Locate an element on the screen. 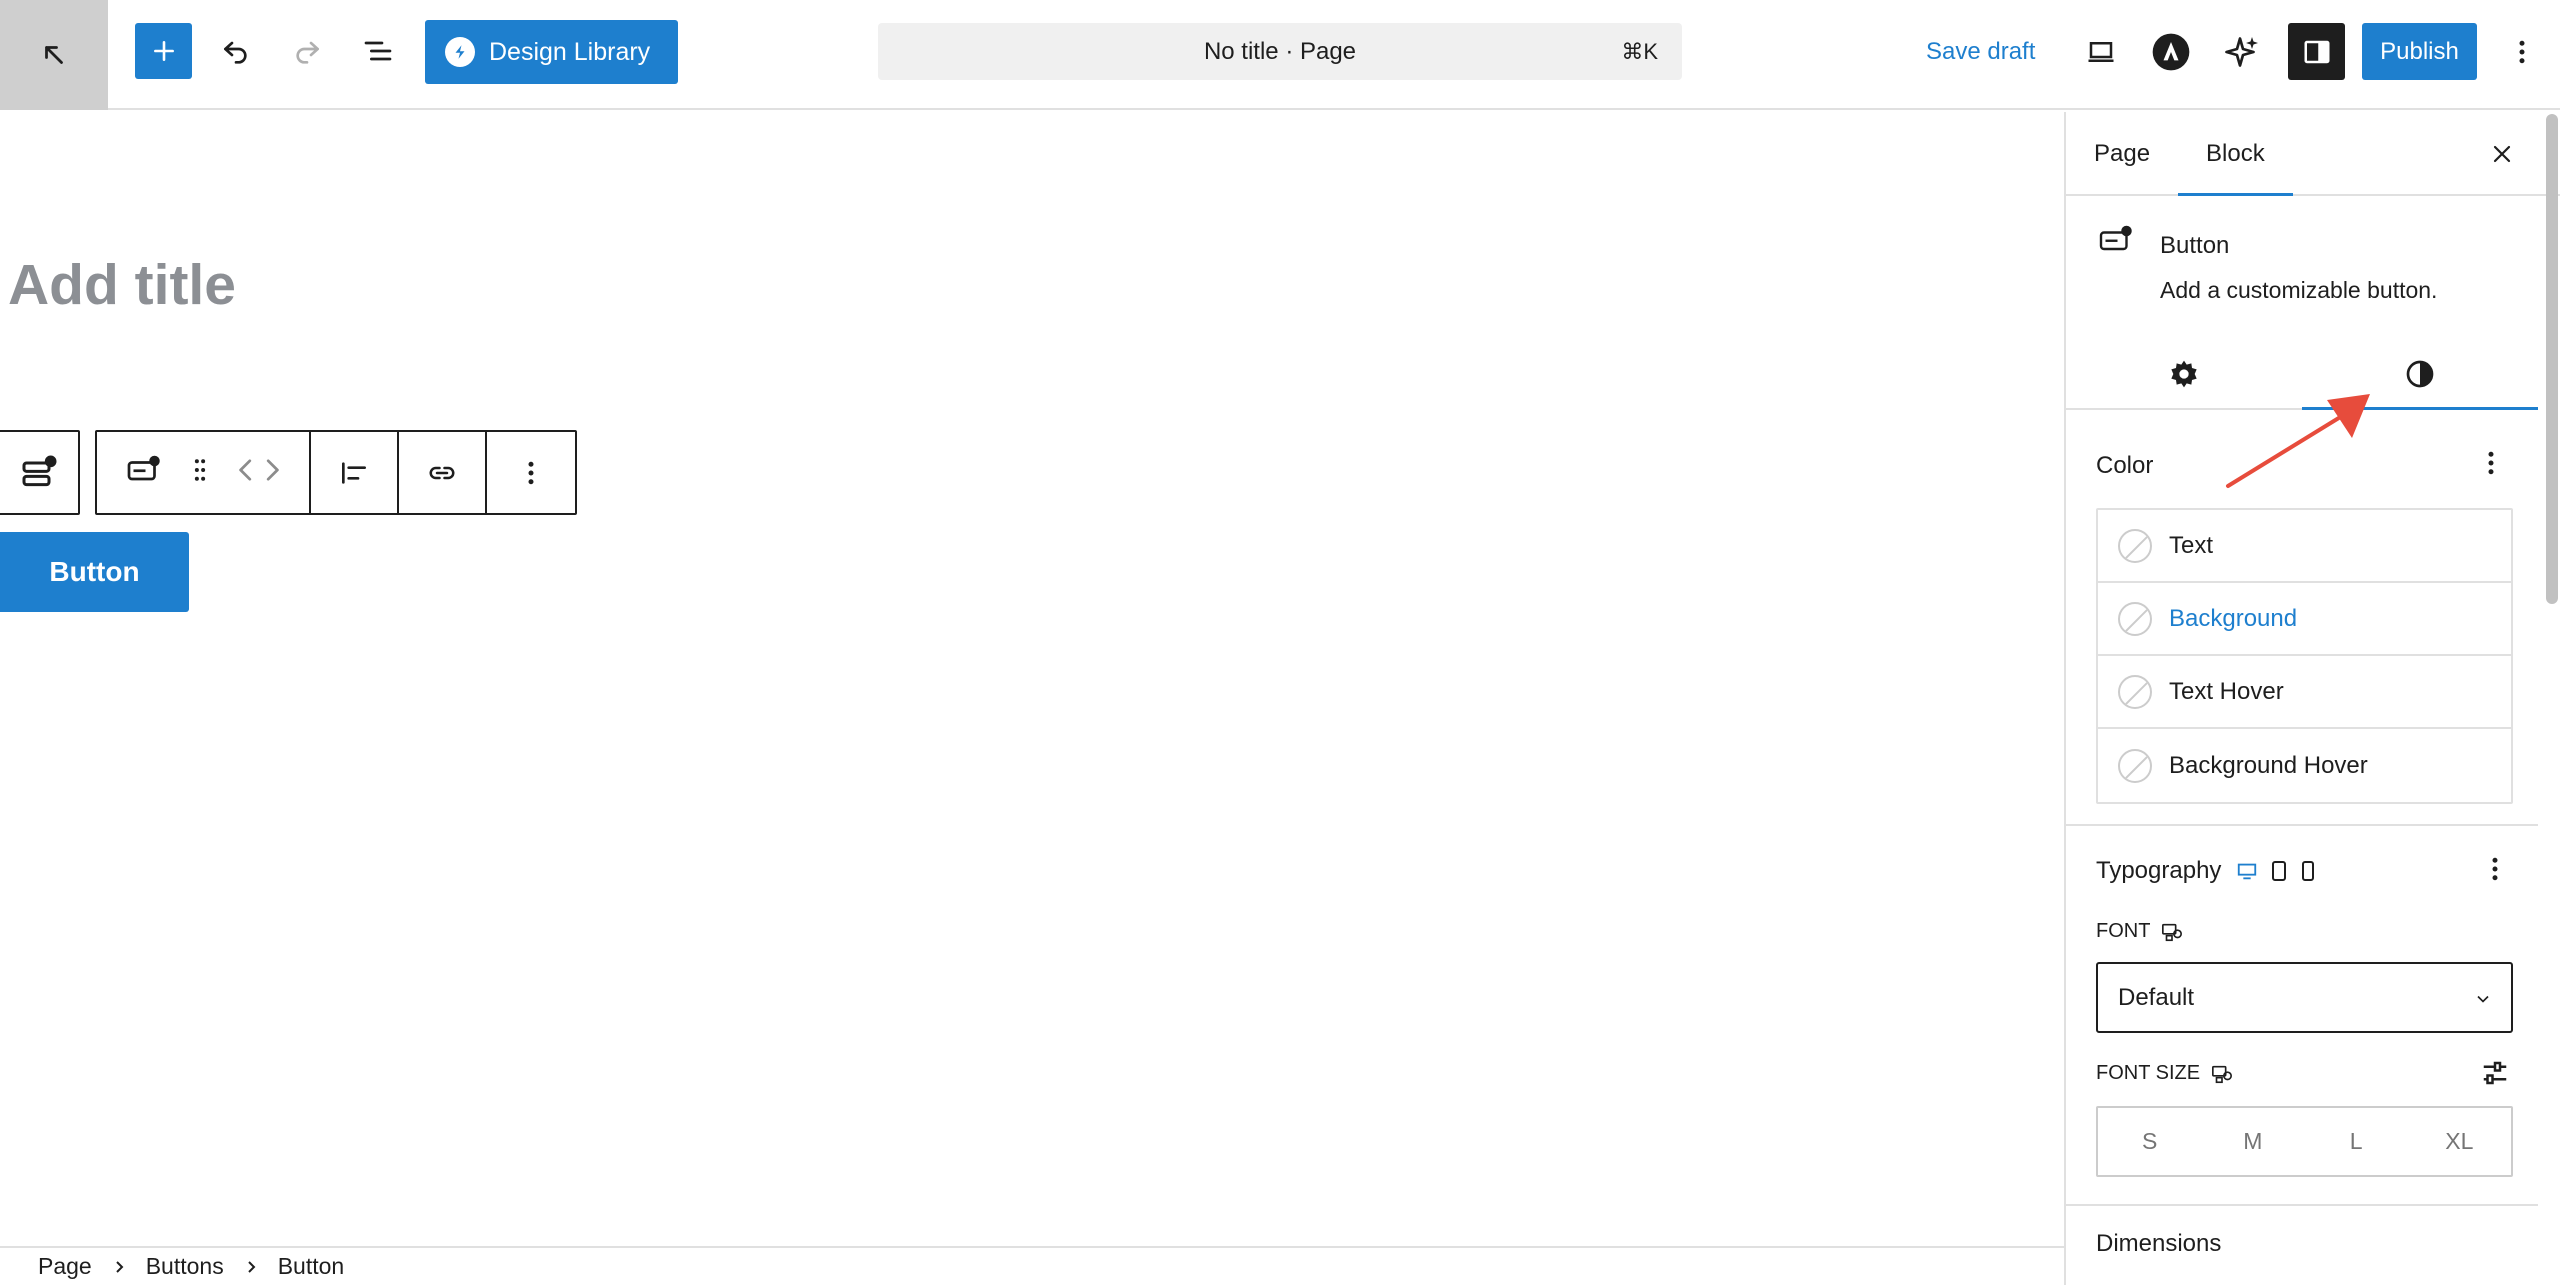 The width and height of the screenshot is (2560, 1285). color-panel-options-button is located at coordinates (2491, 465).